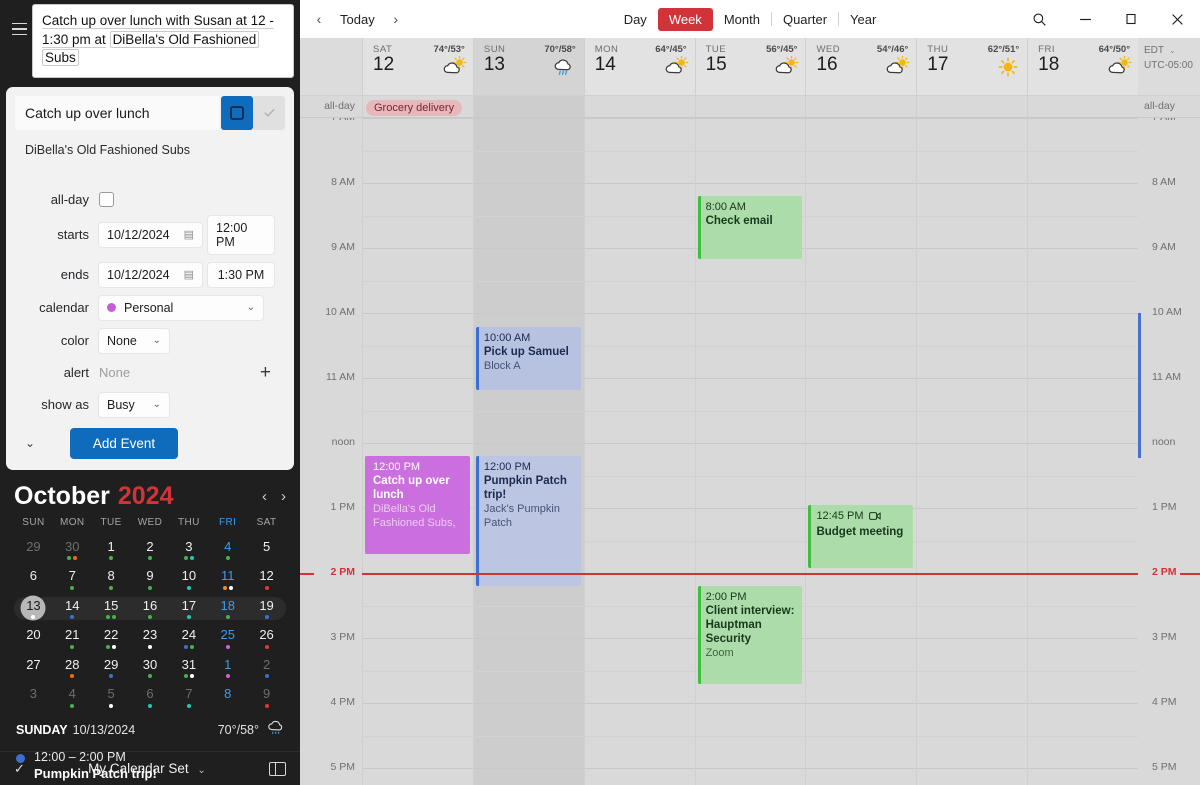  Describe the element at coordinates (33, 608) in the screenshot. I see `mini-day-13: 13` at that location.